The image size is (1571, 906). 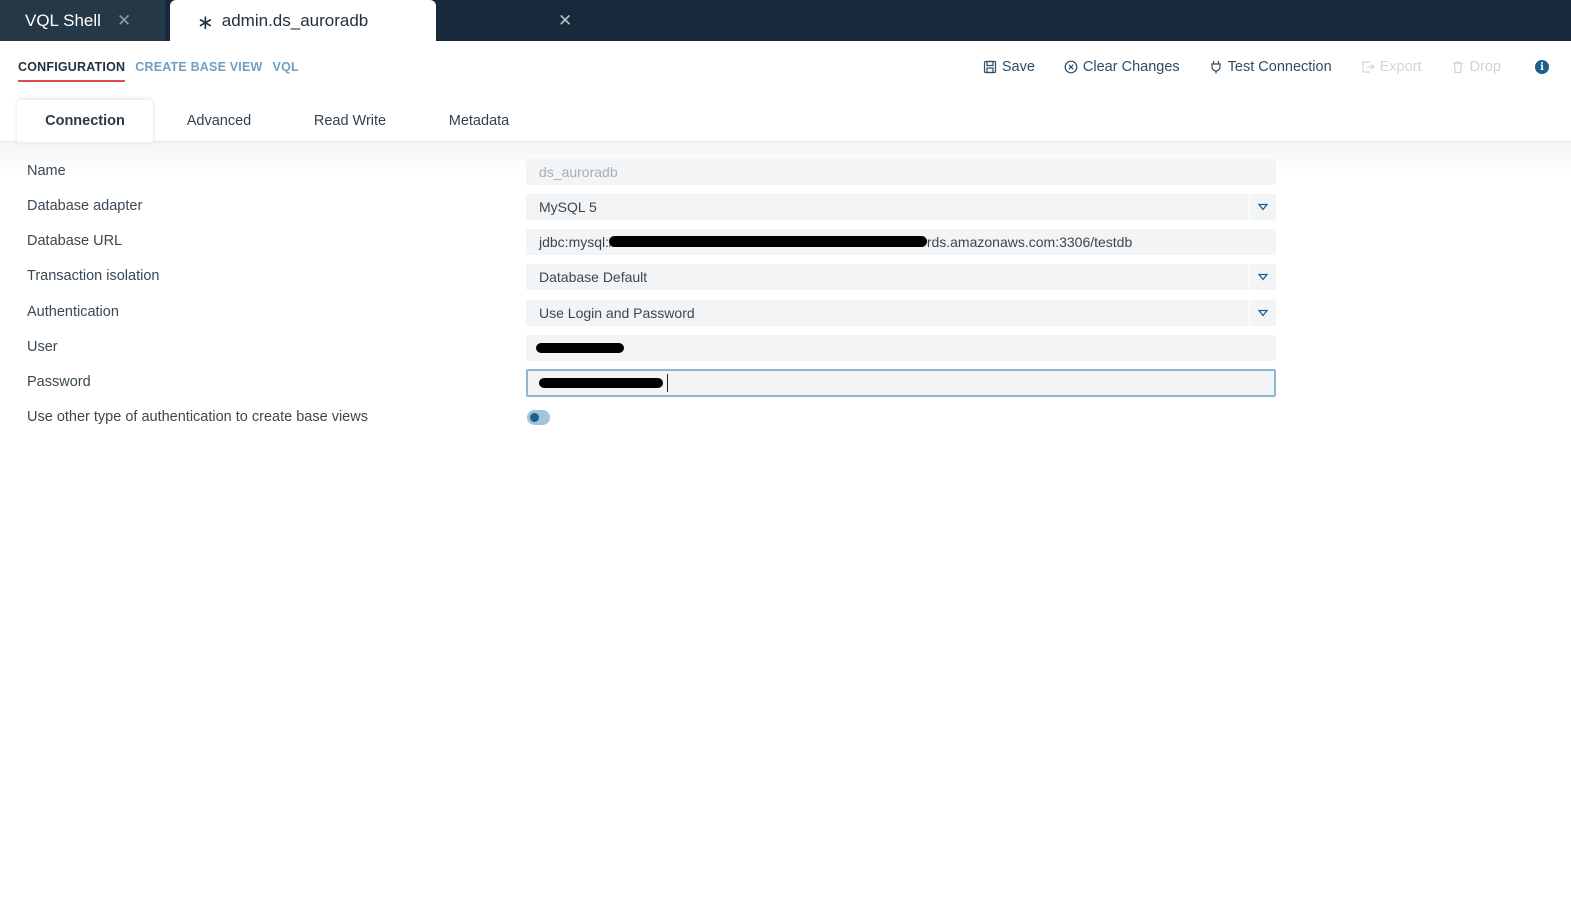 I want to click on view-nav: CONFIGURATION CREATE BASE VIEW VQL, so click(x=158, y=71).